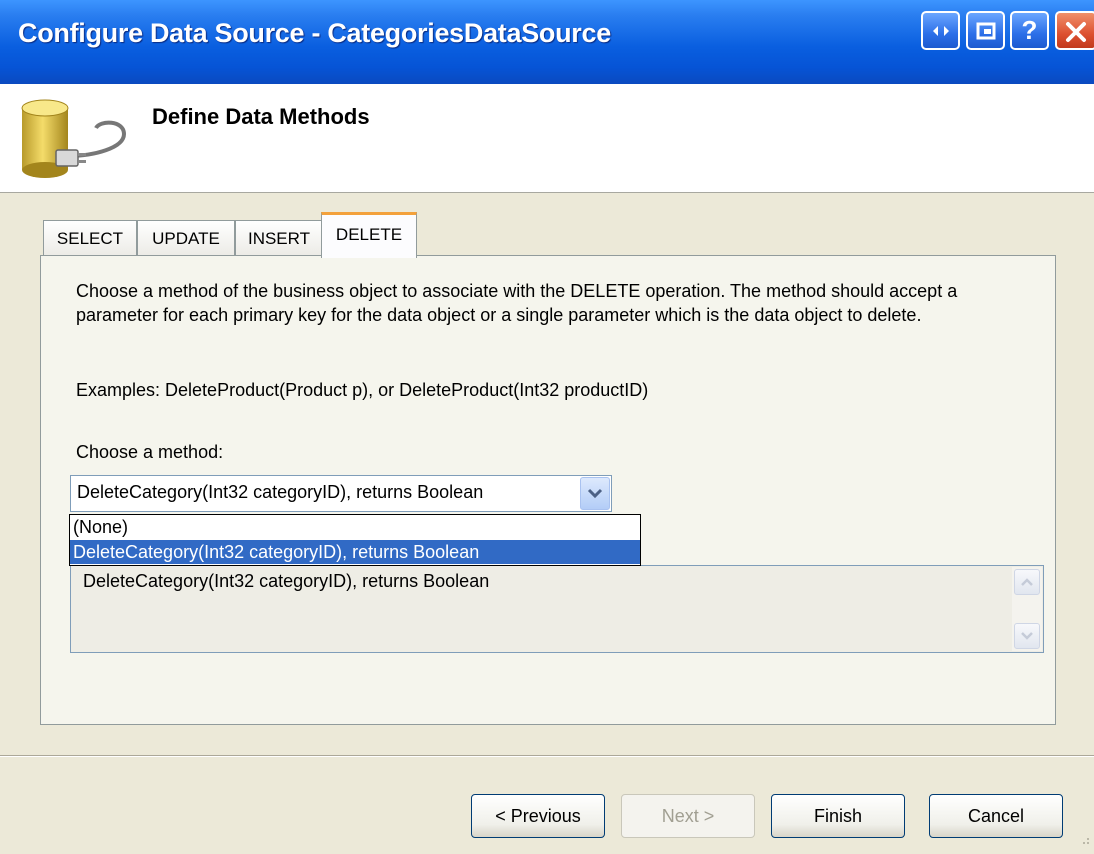  Describe the element at coordinates (369, 235) in the screenshot. I see `tab-delete: DELETE` at that location.